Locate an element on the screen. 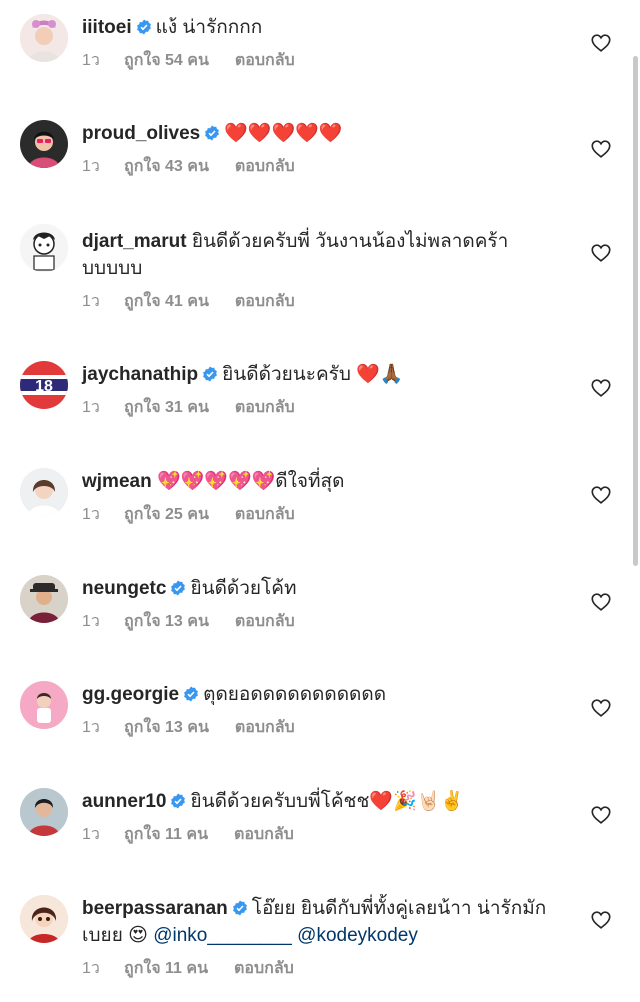 The height and width of the screenshot is (1002, 640). comment-username: wjmean is located at coordinates (117, 481).